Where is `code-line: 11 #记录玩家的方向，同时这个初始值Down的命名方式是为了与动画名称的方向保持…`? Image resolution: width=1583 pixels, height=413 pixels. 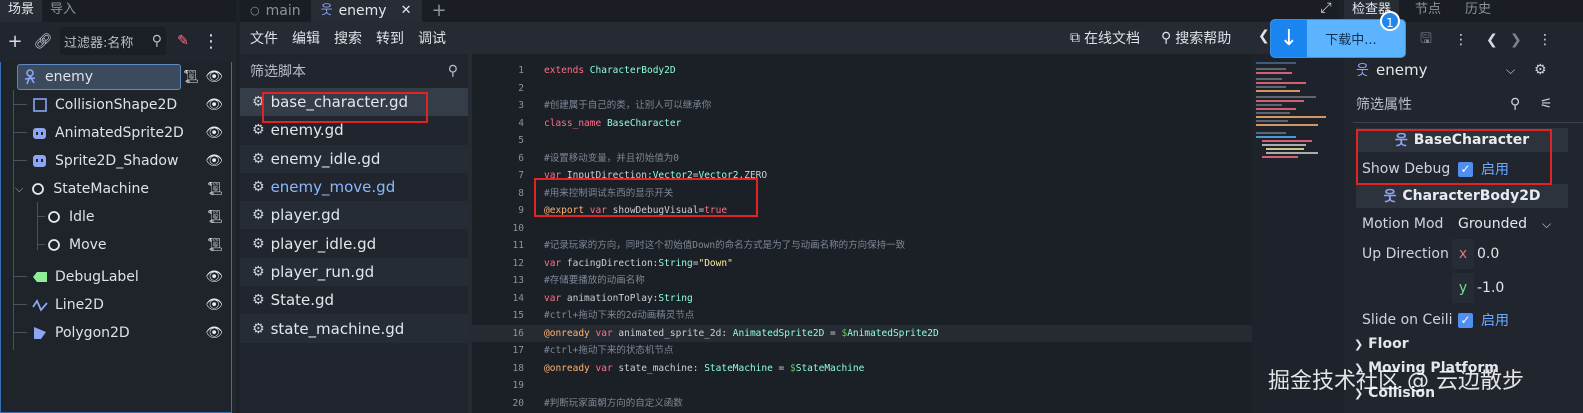
code-line: 11 #记录玩家的方向，同时这个初始值Down的命名方式是为了与动画名称的方向保持… is located at coordinates (862, 246).